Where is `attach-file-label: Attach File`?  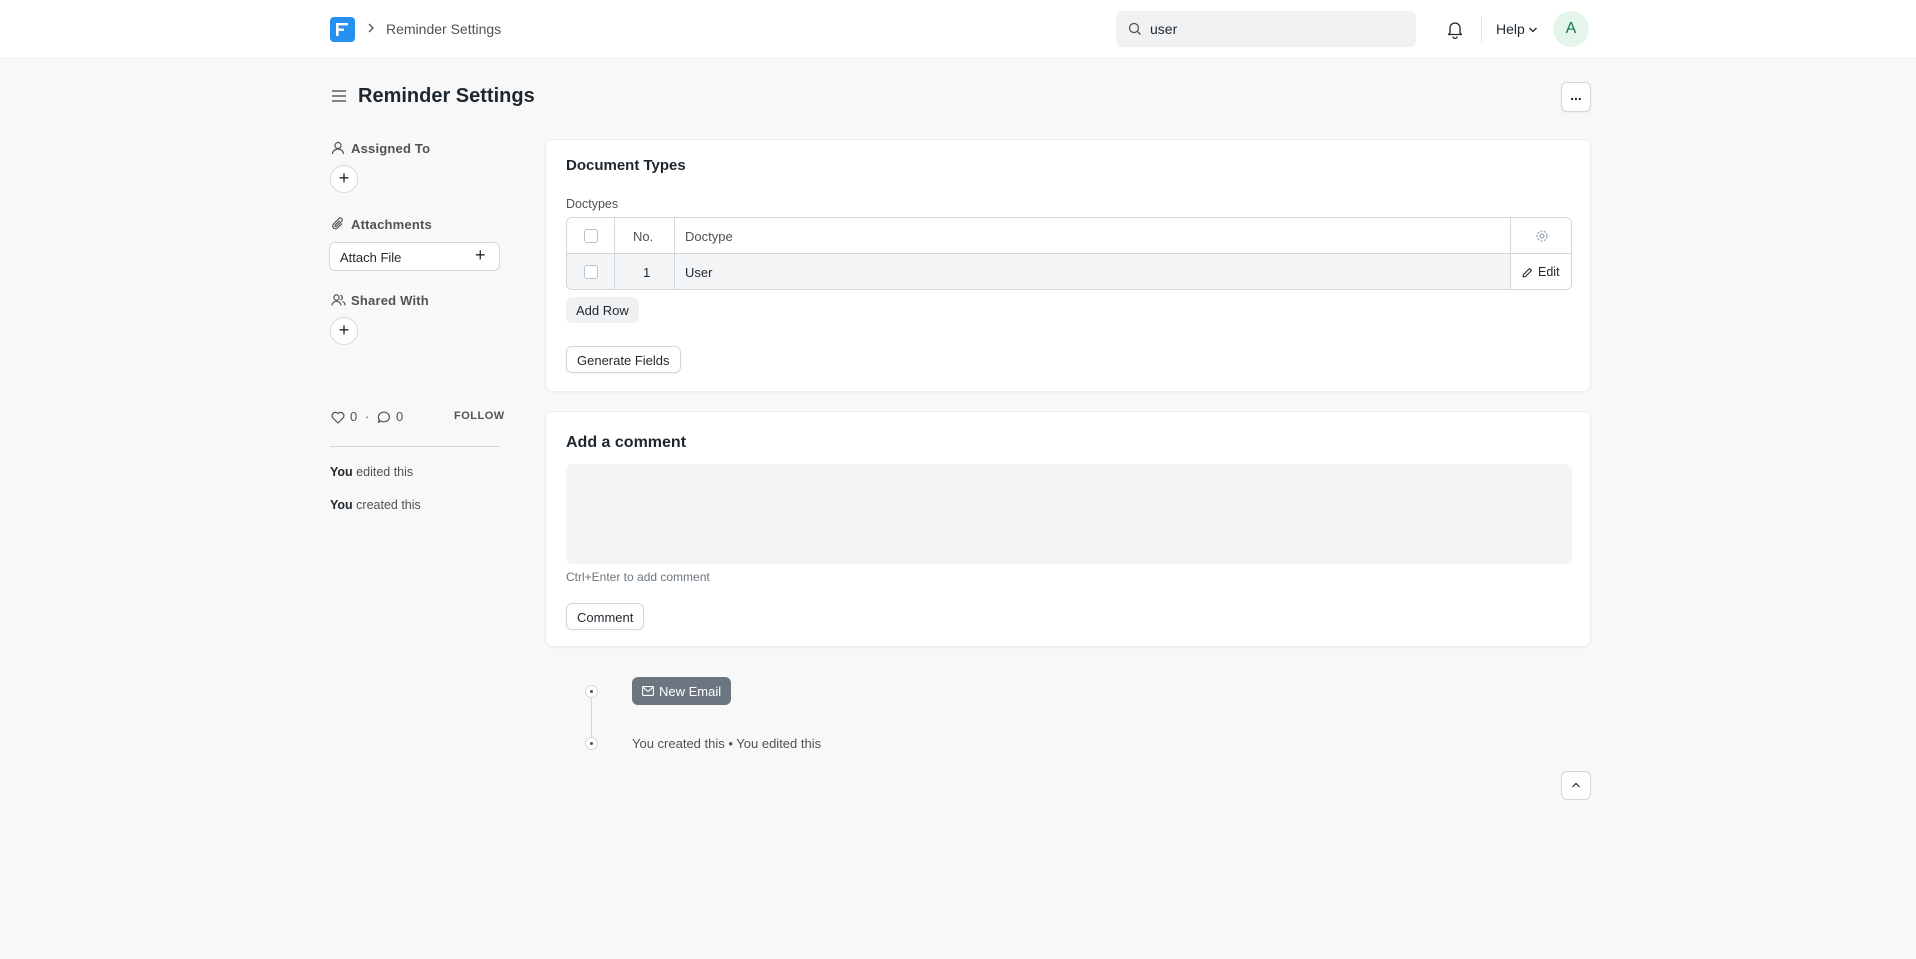 attach-file-label: Attach File is located at coordinates (371, 257).